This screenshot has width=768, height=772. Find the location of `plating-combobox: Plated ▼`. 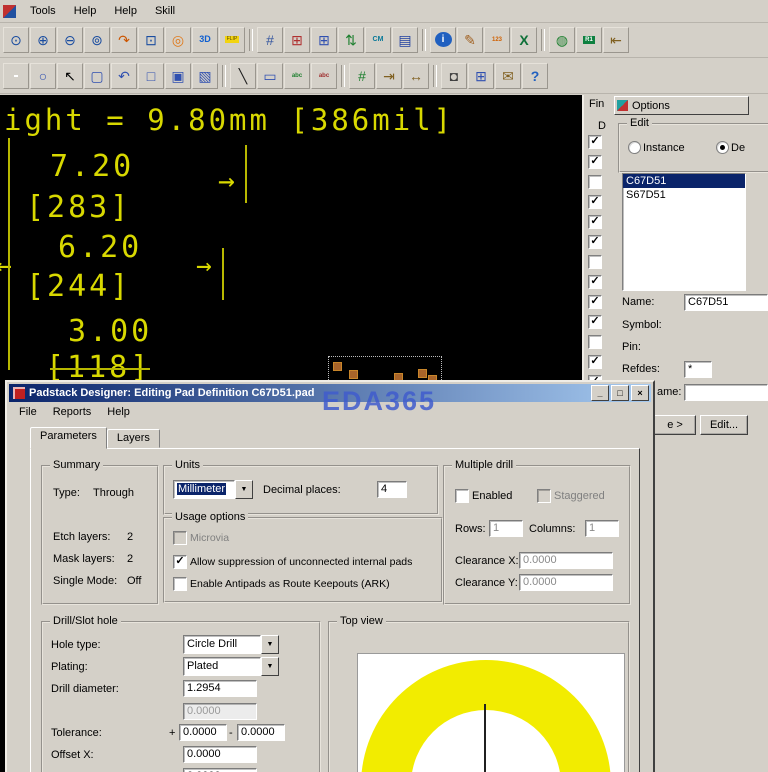

plating-combobox: Plated ▼ is located at coordinates (231, 666).